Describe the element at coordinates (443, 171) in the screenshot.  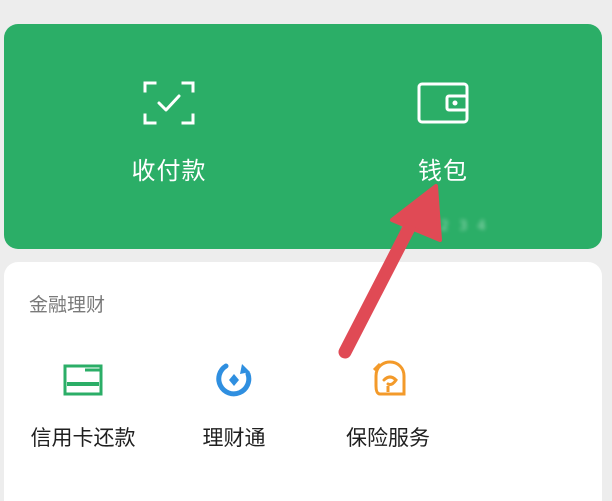
I see `wallet-label: 钱包` at that location.